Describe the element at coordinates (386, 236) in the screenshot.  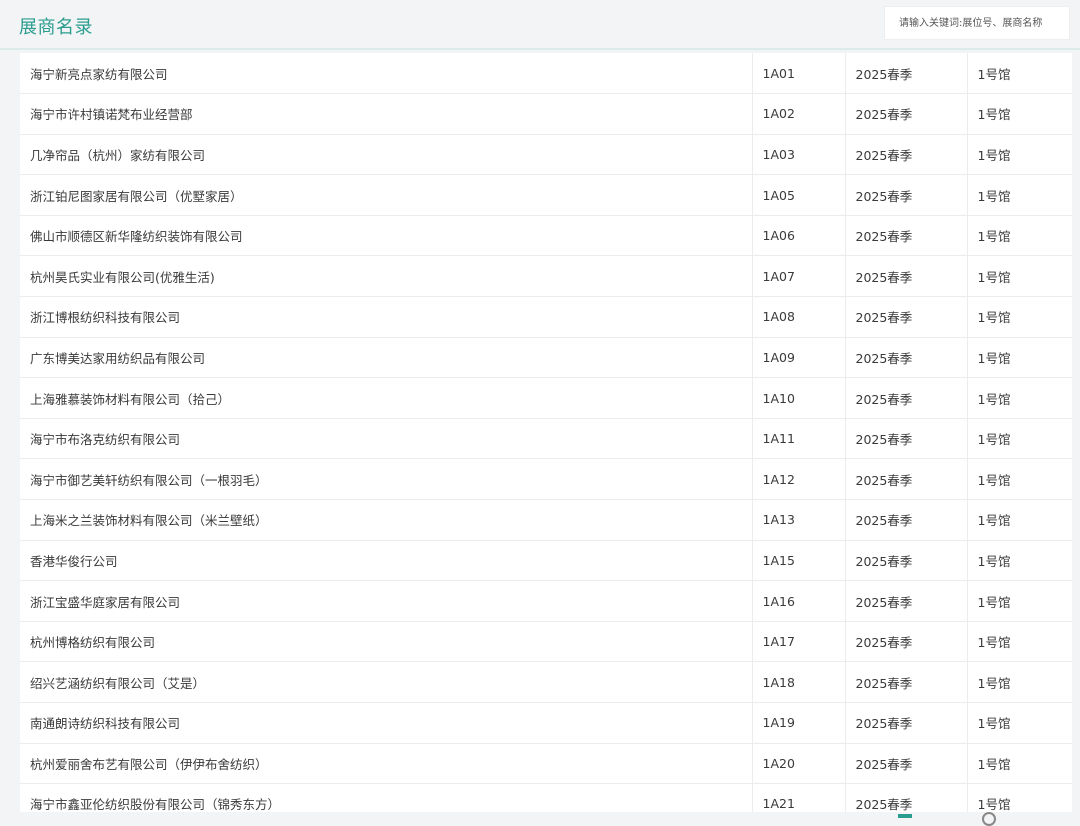
I see `exhibitor-name: 佛山市顺德区新华隆纺织装饰有限公司` at that location.